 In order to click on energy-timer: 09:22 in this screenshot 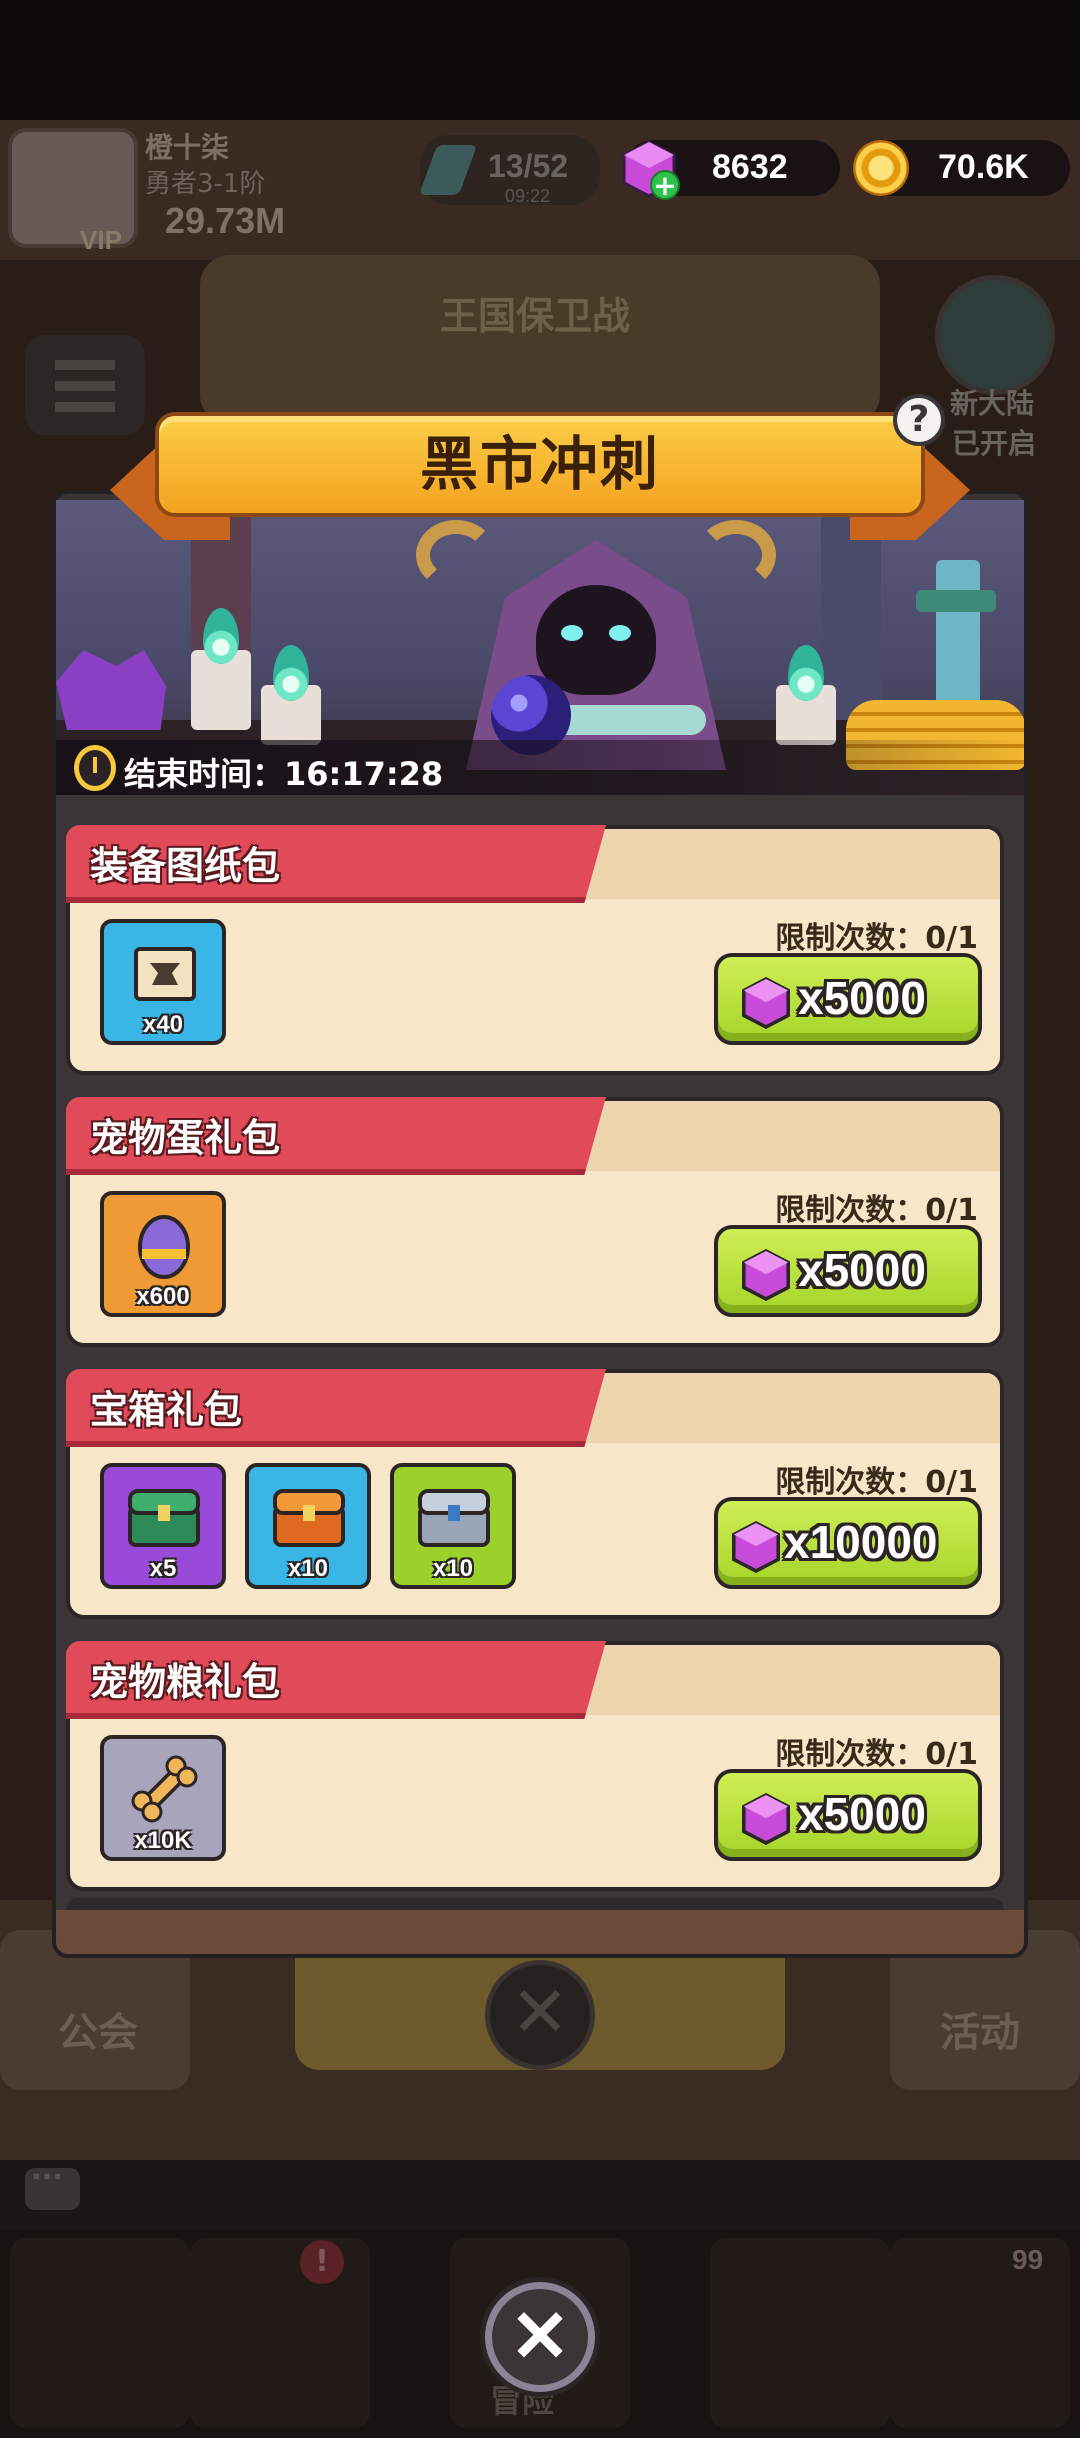, I will do `click(528, 196)`.